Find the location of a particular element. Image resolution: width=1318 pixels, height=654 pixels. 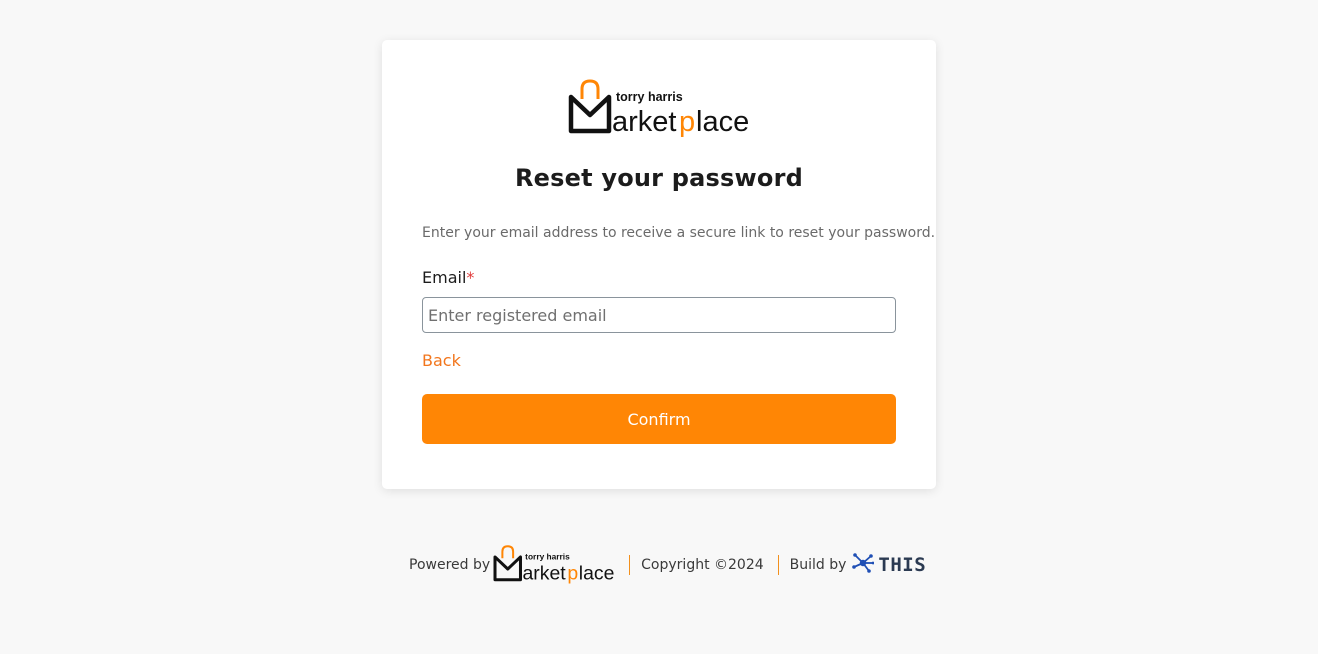

footer-marketplace-logo: torry harris arket p lace is located at coordinates (554, 565).